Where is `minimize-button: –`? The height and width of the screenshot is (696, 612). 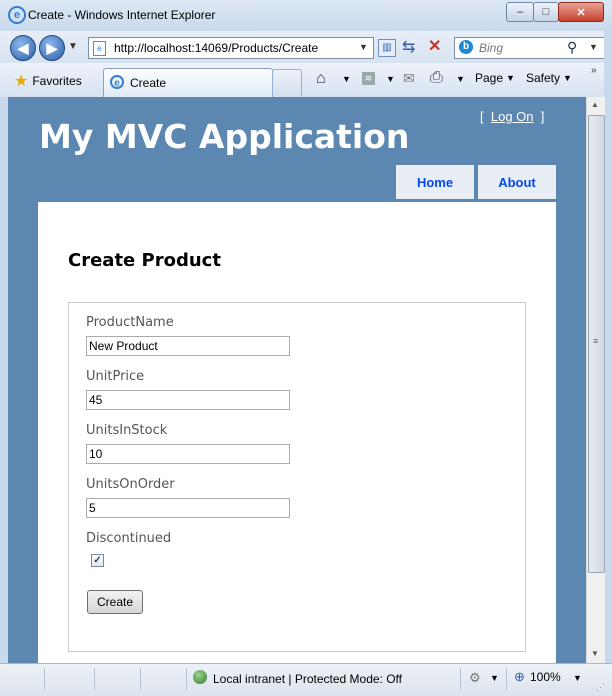
minimize-button: – is located at coordinates (520, 12).